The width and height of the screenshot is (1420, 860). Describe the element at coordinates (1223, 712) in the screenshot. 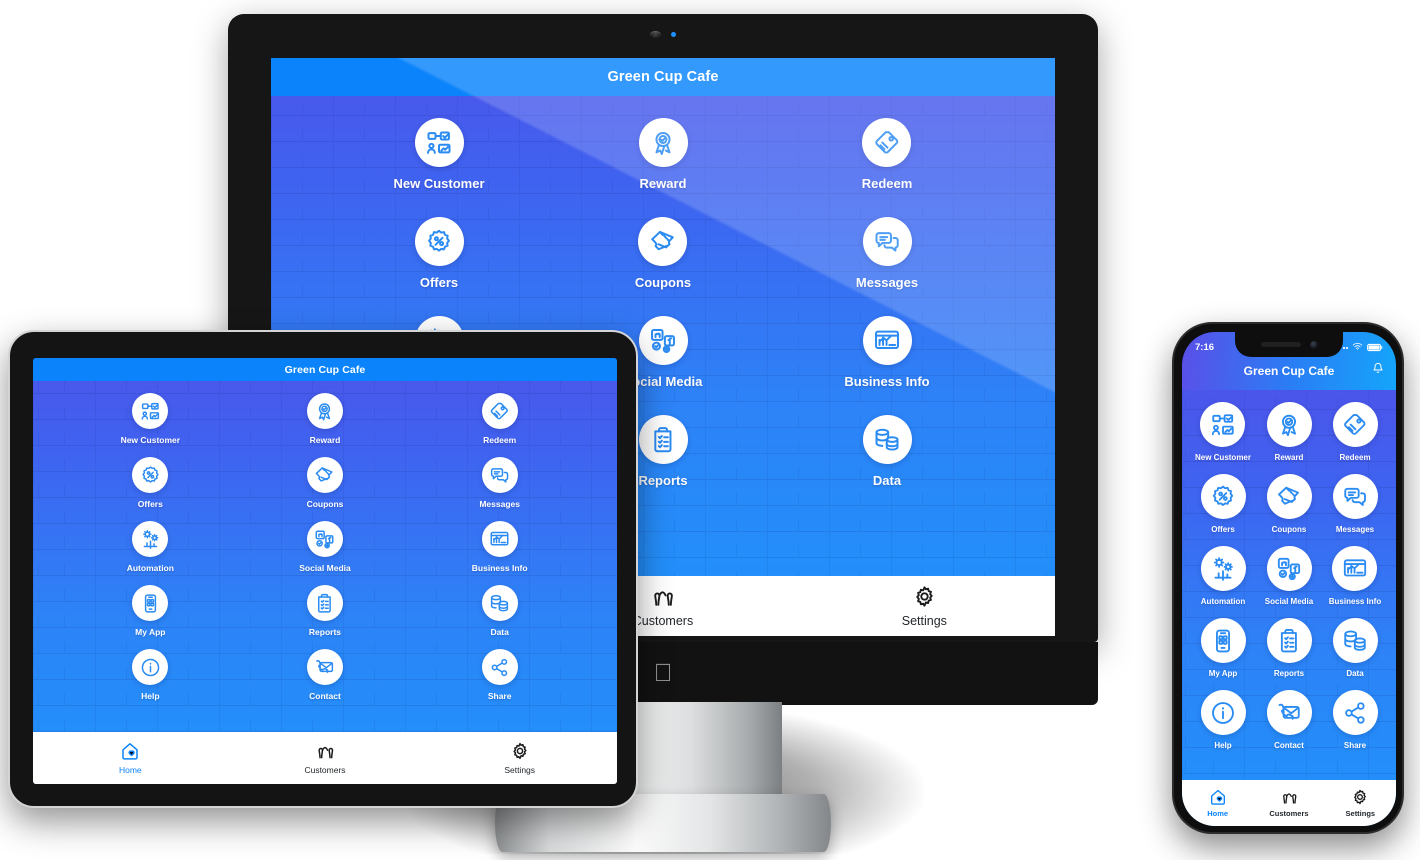

I see `help-info-icon` at that location.